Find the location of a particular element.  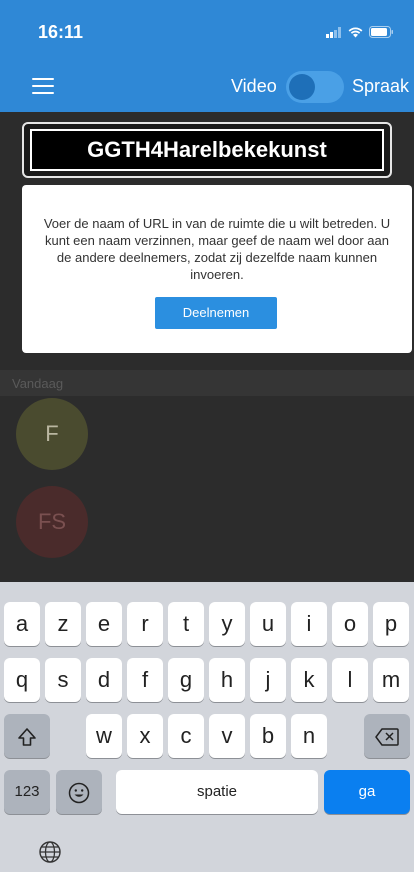

key-i: i is located at coordinates (309, 624).